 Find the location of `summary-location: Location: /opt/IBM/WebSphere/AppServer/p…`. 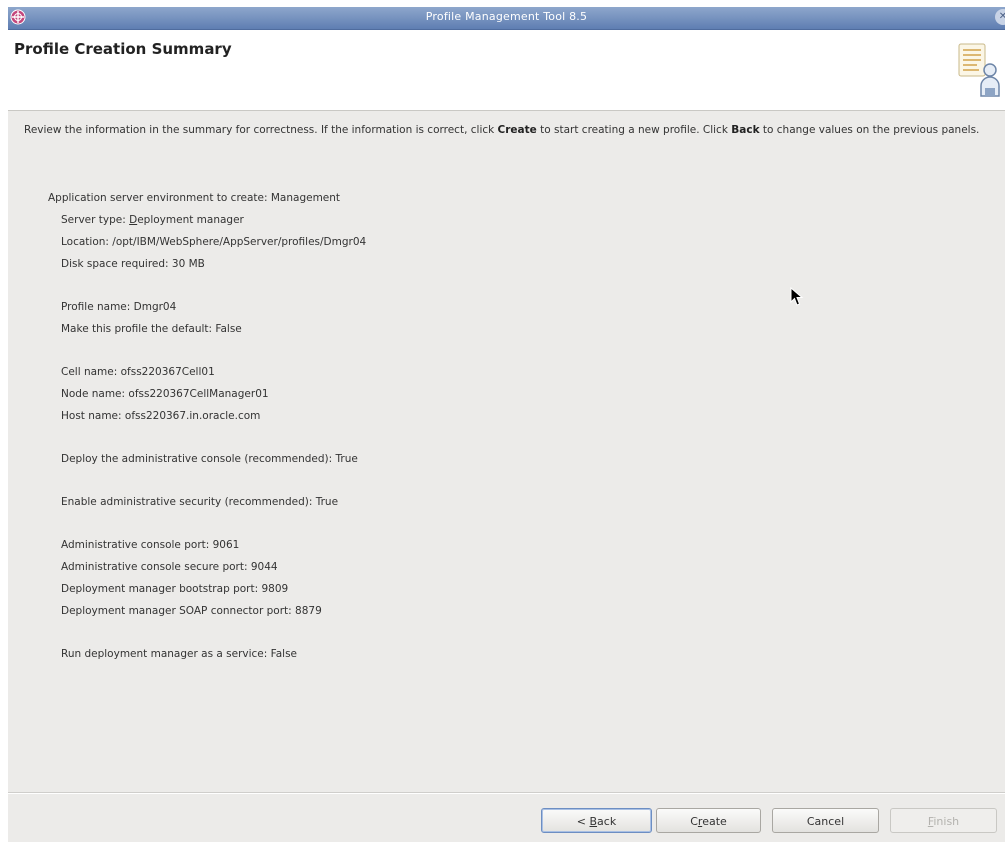

summary-location: Location: /opt/IBM/WebSphere/AppServer/p… is located at coordinates (214, 242).